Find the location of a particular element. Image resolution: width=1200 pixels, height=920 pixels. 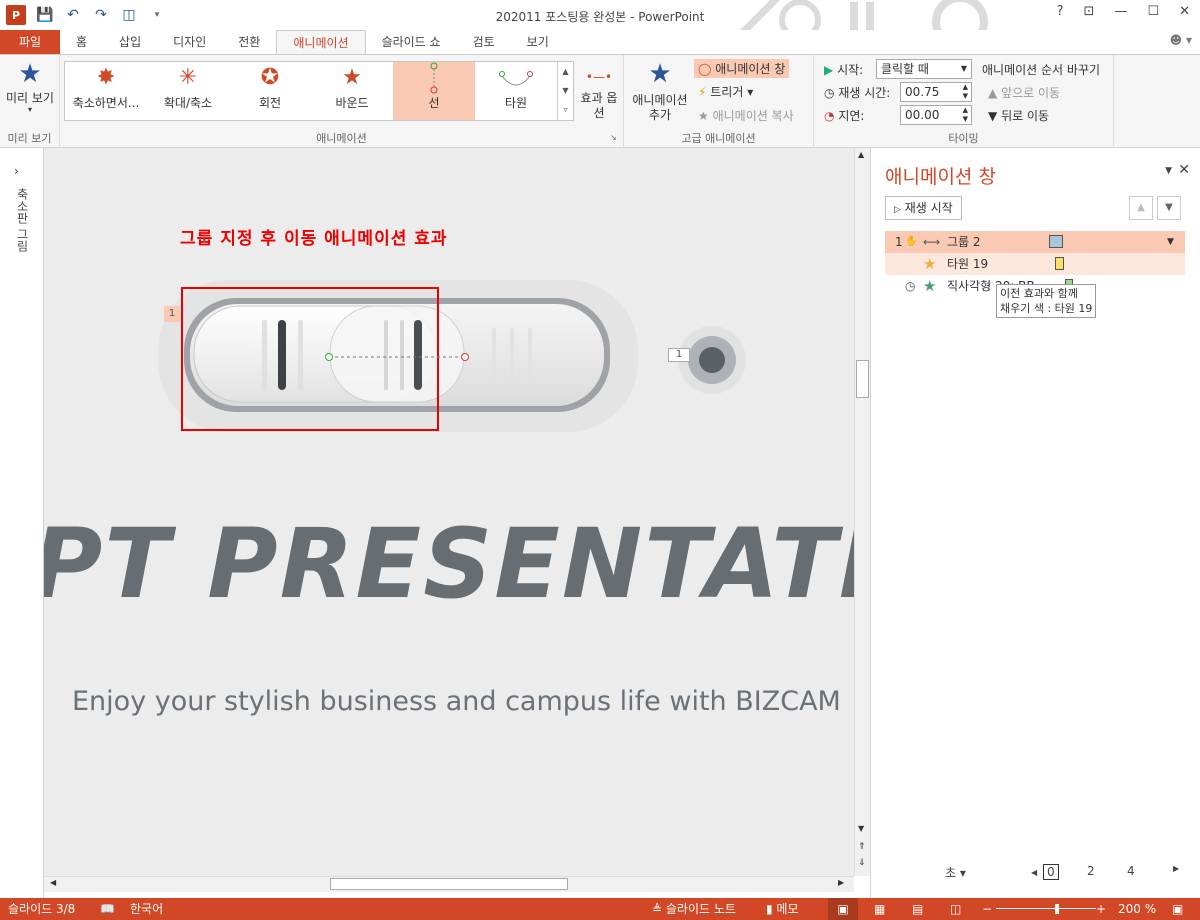

down-arrow-icon: ▼ is located at coordinates (993, 116).